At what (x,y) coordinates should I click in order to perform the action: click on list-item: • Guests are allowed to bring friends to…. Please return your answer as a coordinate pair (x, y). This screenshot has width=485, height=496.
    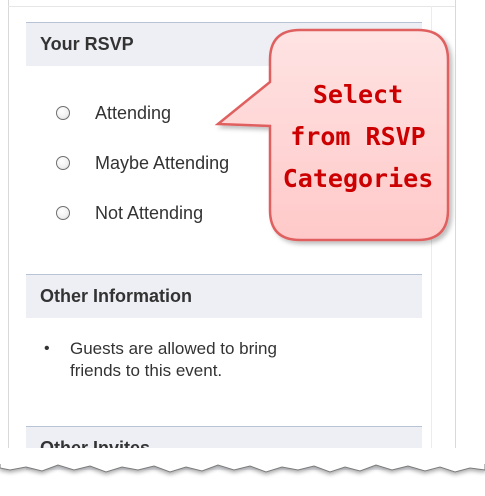
    Looking at the image, I should click on (233, 360).